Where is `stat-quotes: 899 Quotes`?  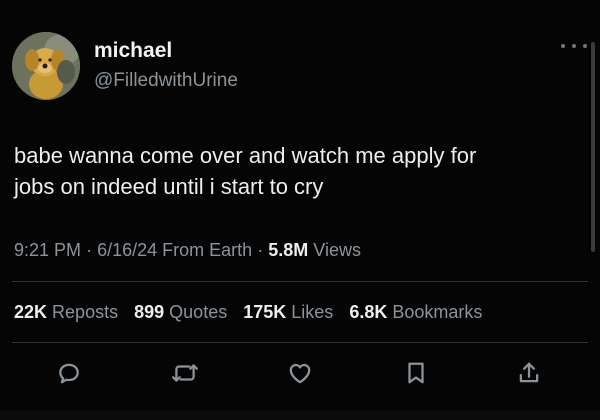
stat-quotes: 899 Quotes is located at coordinates (180, 312).